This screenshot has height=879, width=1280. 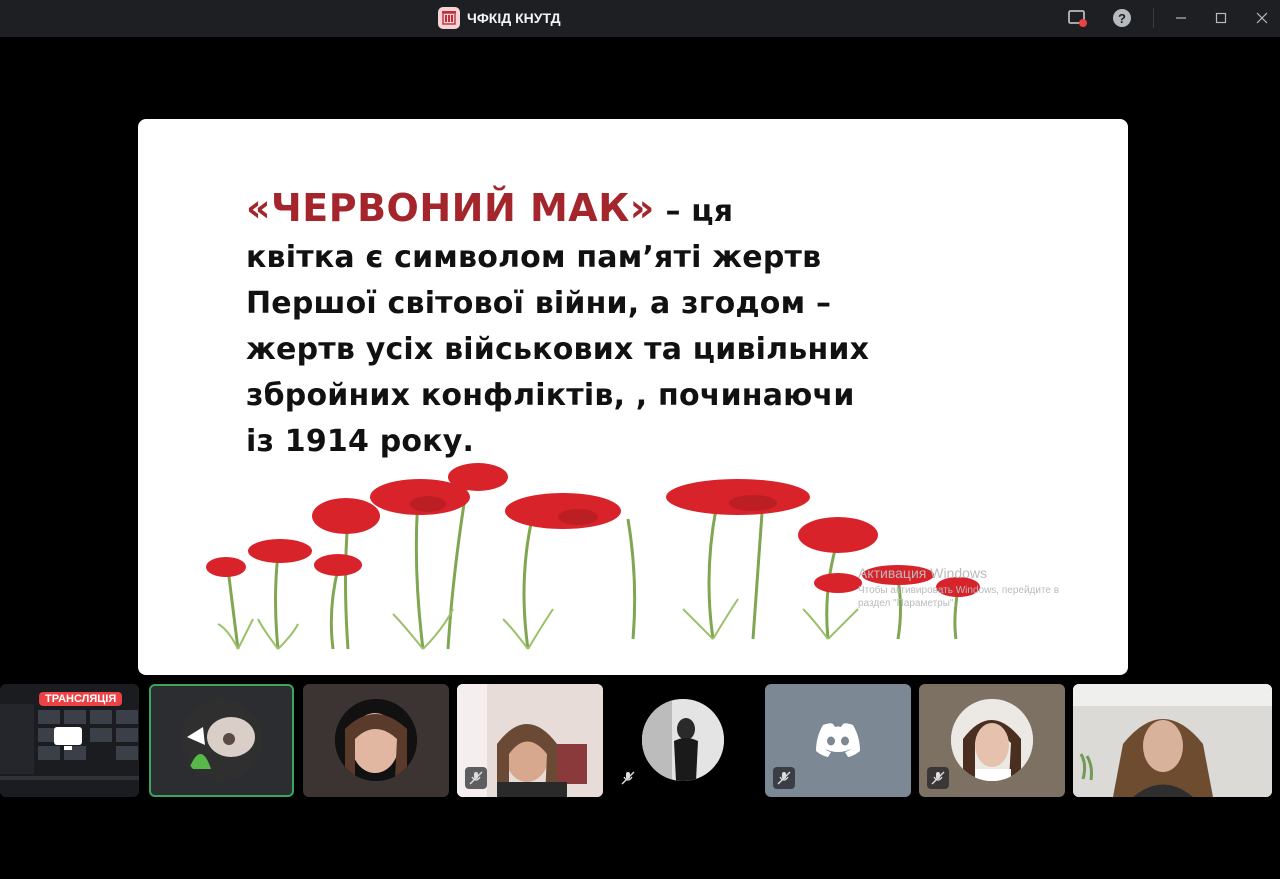 I want to click on participant-tile-stream: ТРАНСЛЯЦІЯ, so click(x=69, y=740).